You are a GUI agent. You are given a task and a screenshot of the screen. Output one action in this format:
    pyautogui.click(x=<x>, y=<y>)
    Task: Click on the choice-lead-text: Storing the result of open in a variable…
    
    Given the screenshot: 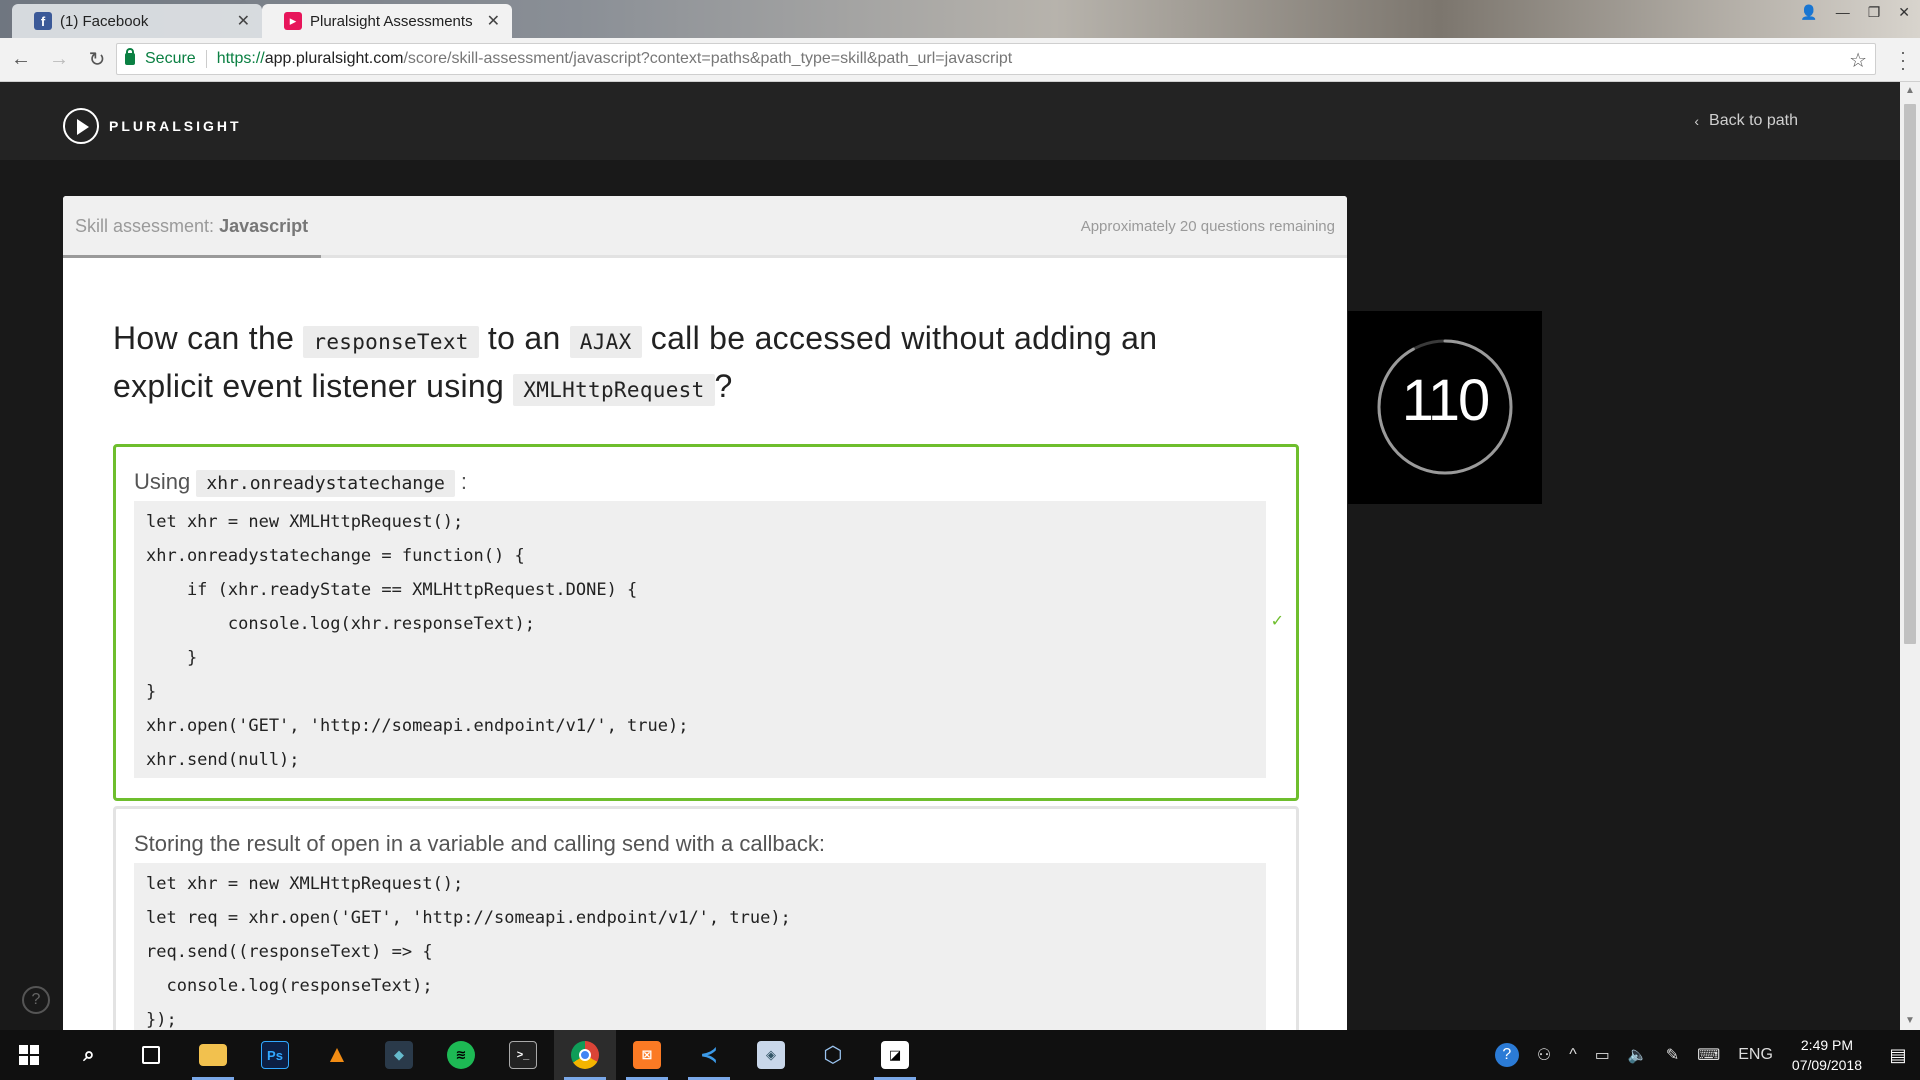 What is the action you would take?
    pyautogui.click(x=479, y=843)
    